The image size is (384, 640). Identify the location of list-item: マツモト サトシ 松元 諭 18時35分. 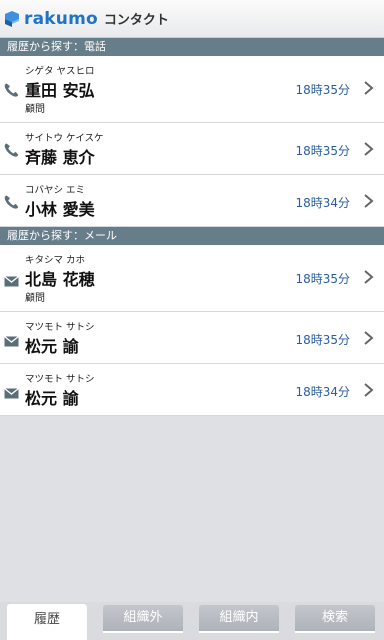
(192, 338).